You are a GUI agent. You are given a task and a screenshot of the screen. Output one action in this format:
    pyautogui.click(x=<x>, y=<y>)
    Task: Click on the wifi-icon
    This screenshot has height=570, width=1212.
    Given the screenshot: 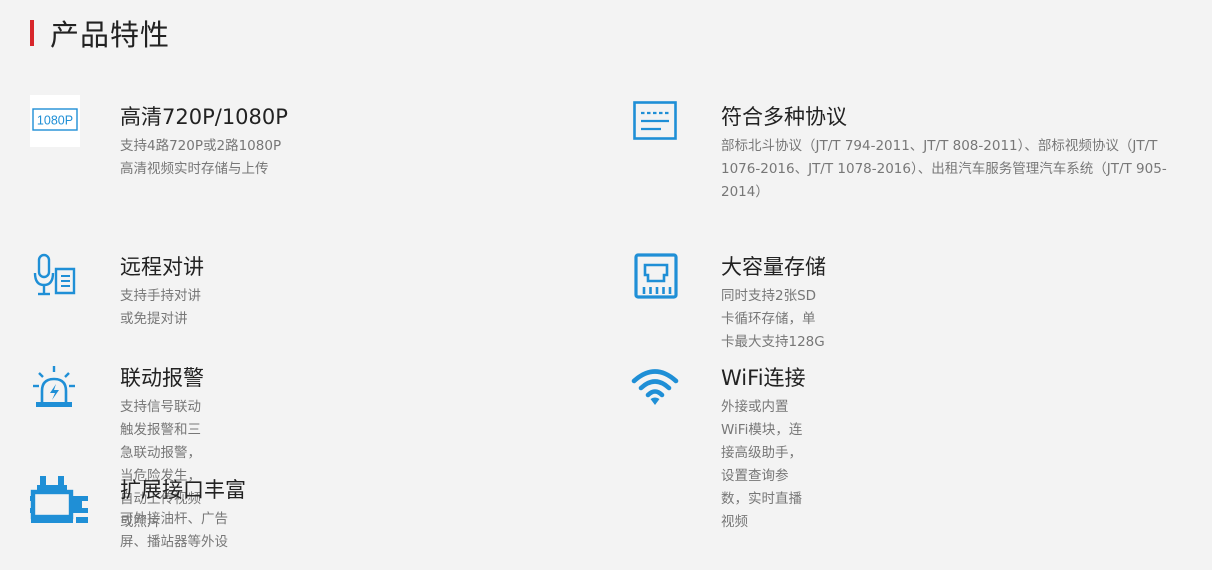 What is the action you would take?
    pyautogui.click(x=656, y=390)
    